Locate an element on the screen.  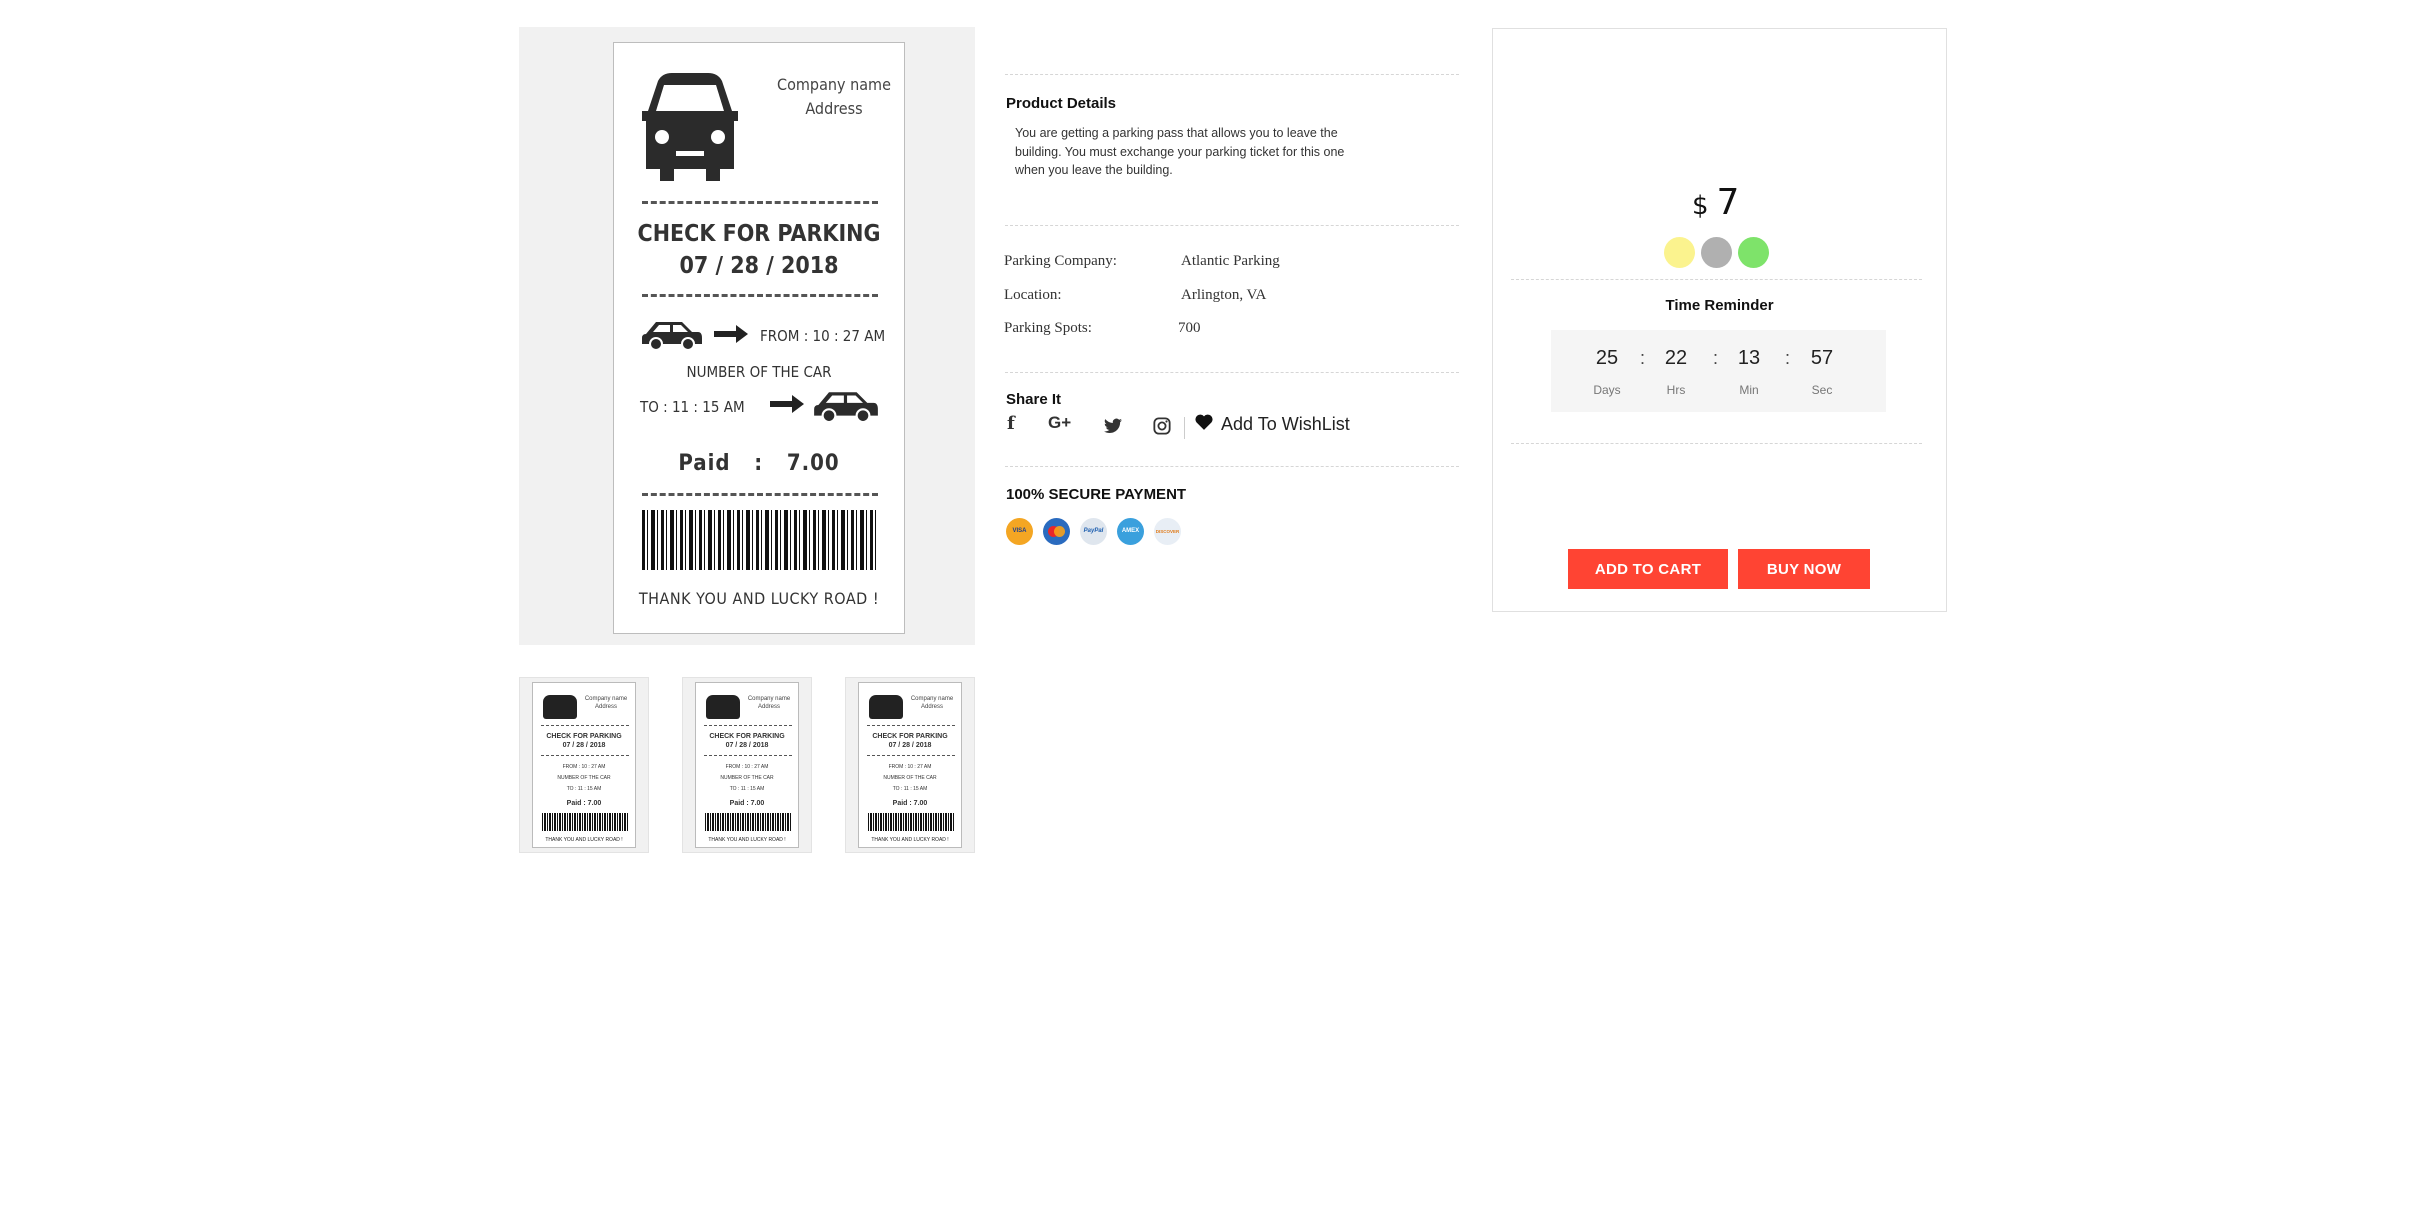
ticket-company-address: Address is located at coordinates (834, 108).